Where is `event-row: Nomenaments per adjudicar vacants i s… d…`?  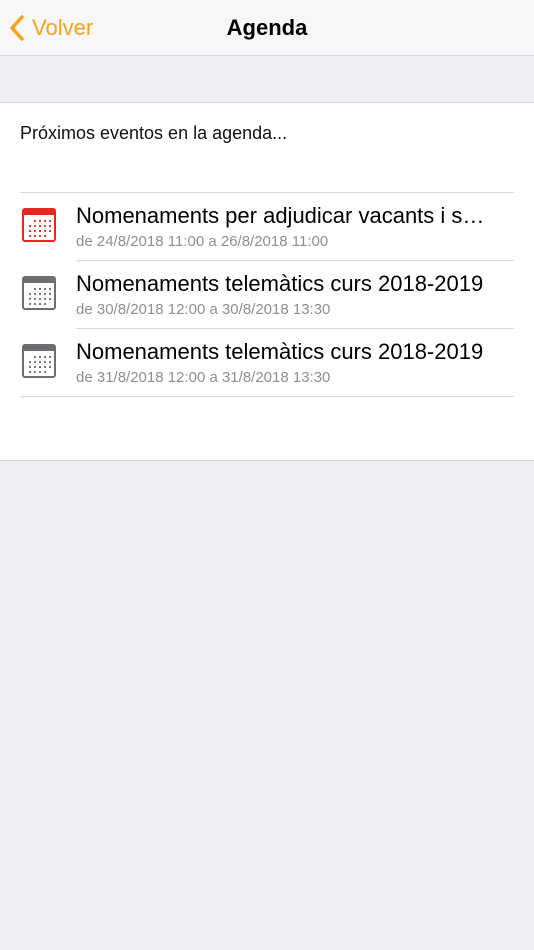
event-row: Nomenaments per adjudicar vacants i s… d… is located at coordinates (267, 227).